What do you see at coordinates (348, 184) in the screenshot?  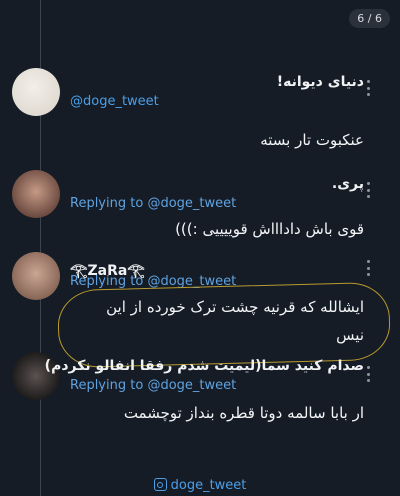 I see `display-name: پری.` at bounding box center [348, 184].